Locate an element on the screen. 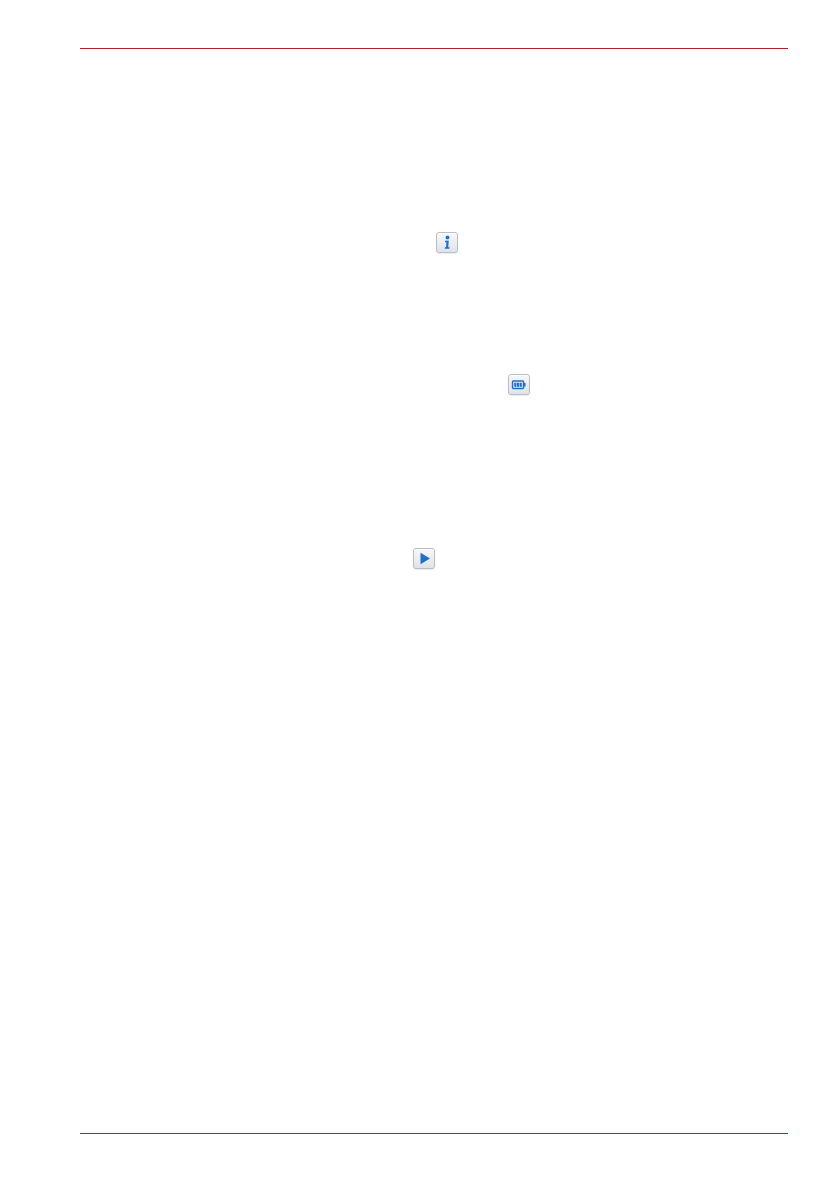 The image size is (840, 1190). play-icon is located at coordinates (425, 558).